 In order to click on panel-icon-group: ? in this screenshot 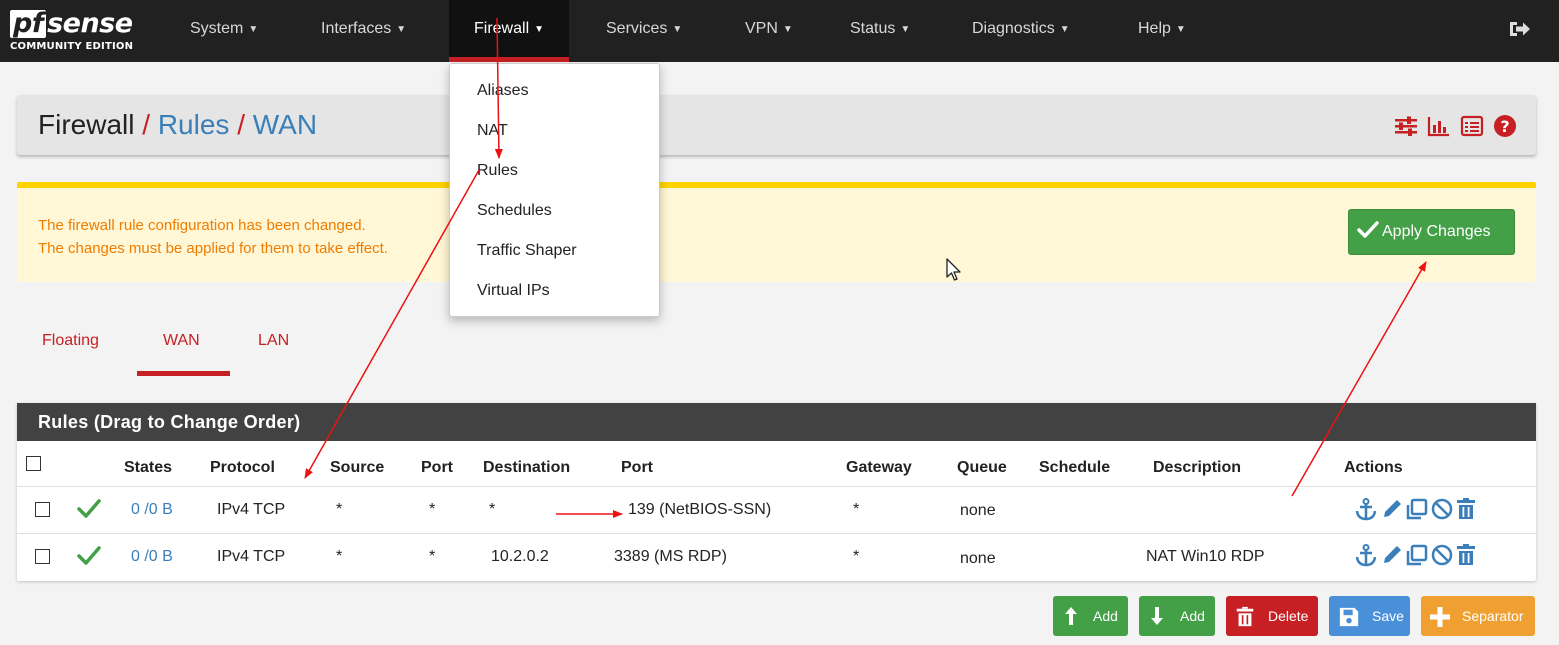, I will do `click(1458, 126)`.